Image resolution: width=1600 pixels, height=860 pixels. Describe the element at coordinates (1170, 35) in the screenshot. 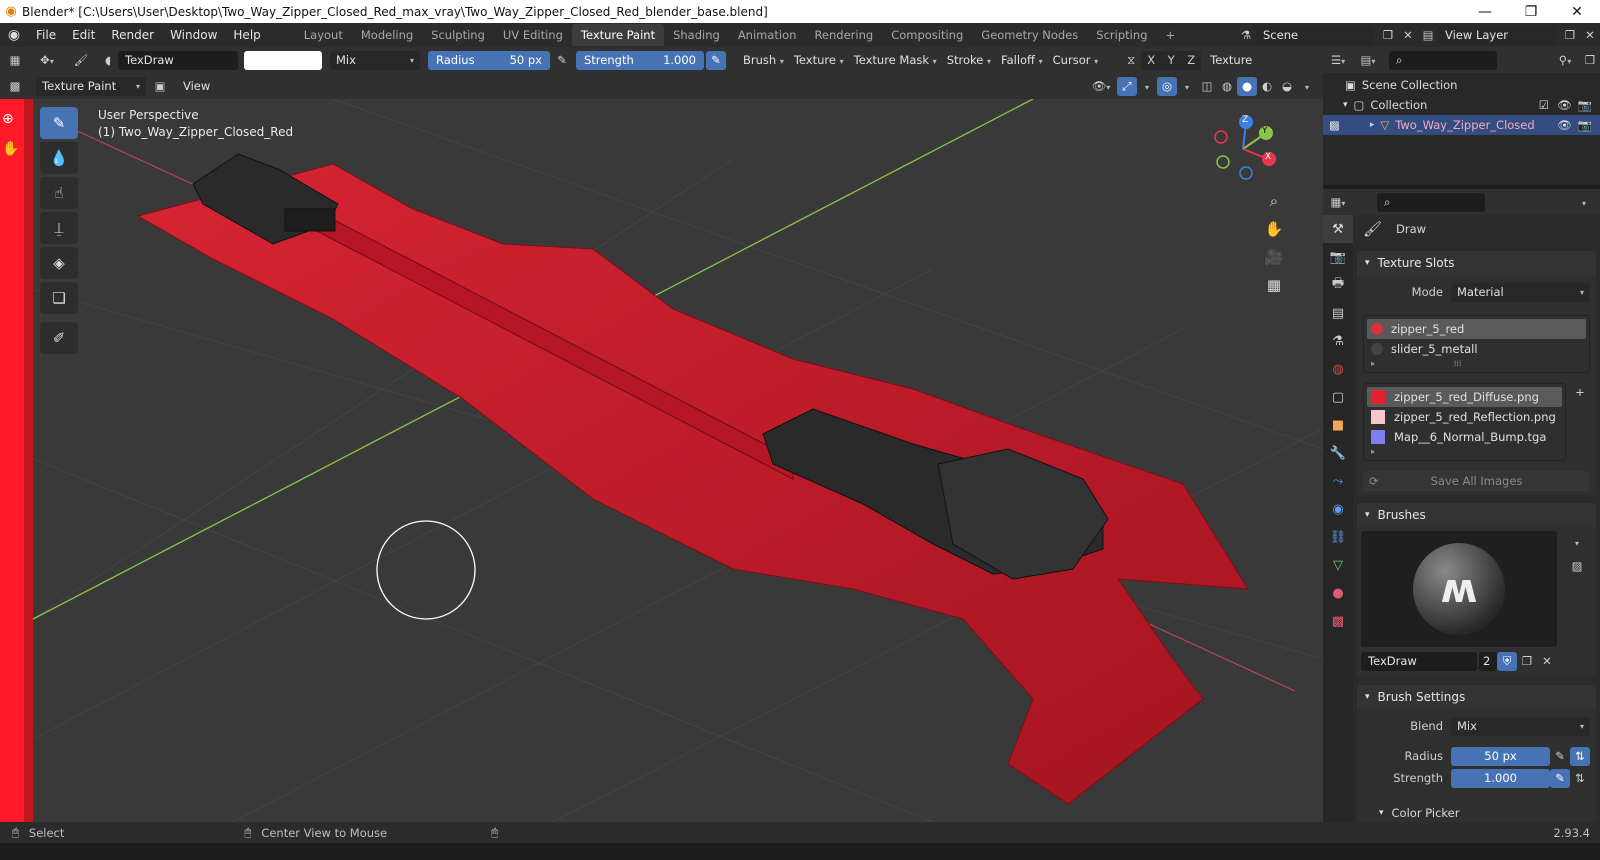

I see `add-workspace-button: +` at that location.